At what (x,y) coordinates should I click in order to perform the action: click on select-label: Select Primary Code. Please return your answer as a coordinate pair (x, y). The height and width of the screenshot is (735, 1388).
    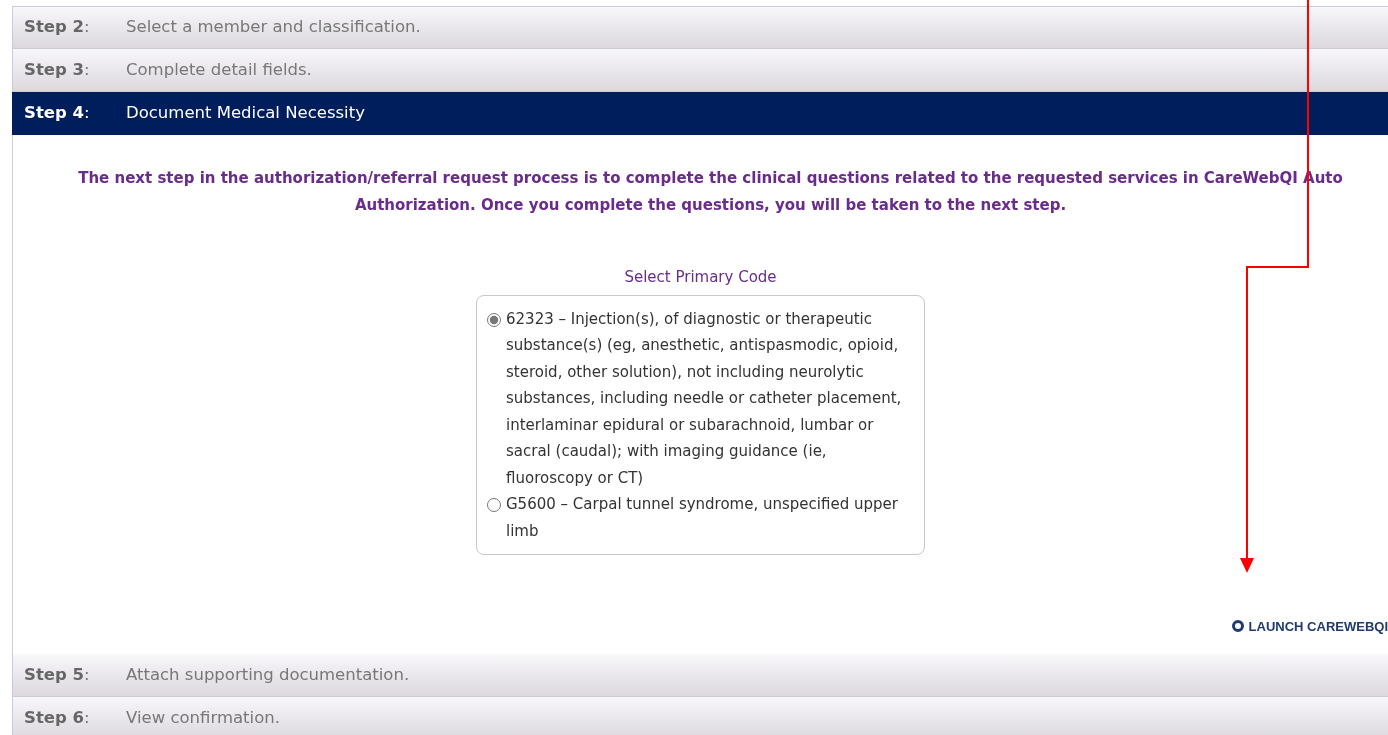
    Looking at the image, I should click on (700, 277).